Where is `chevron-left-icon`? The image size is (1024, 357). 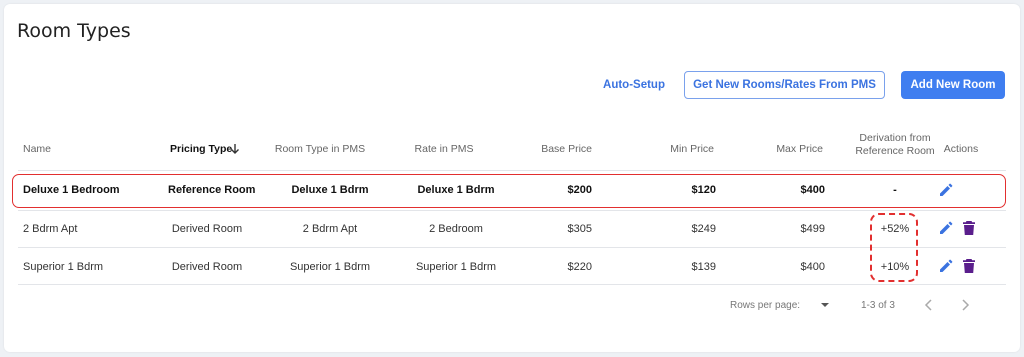
chevron-left-icon is located at coordinates (929, 305).